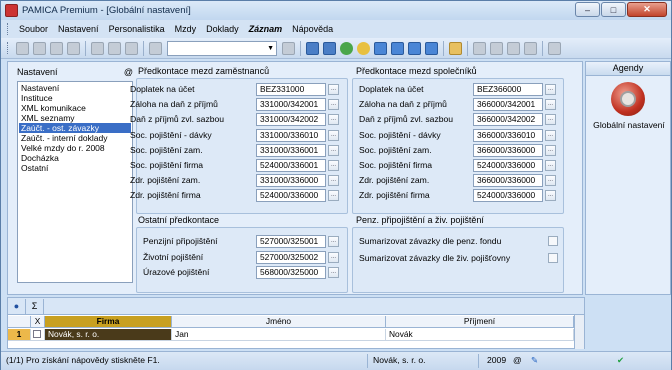  I want to click on preview-icon, so click(73, 48).